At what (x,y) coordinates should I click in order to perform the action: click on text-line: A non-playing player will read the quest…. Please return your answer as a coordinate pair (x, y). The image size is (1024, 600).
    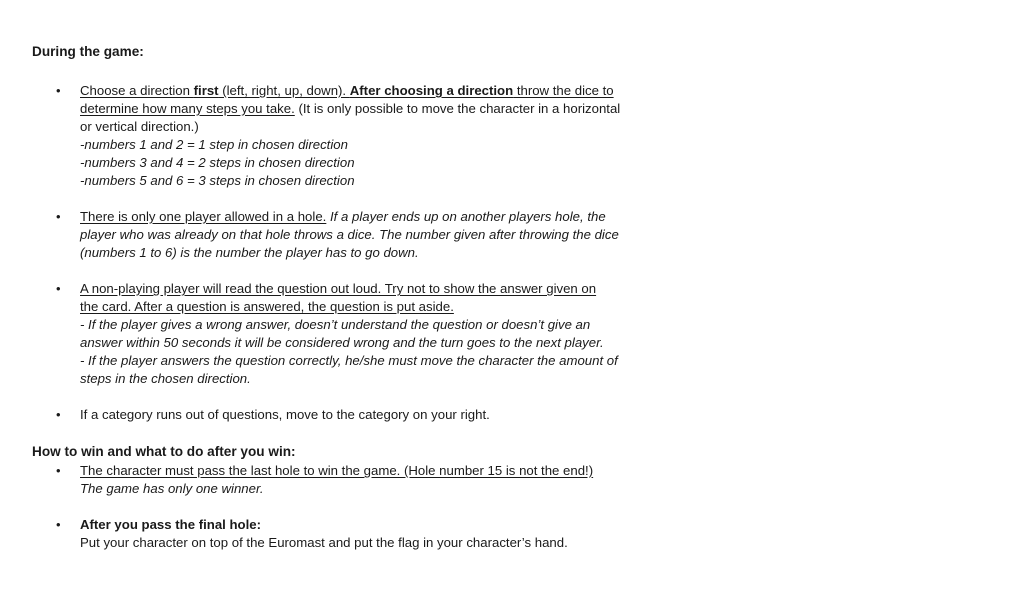
    Looking at the image, I should click on (365, 289).